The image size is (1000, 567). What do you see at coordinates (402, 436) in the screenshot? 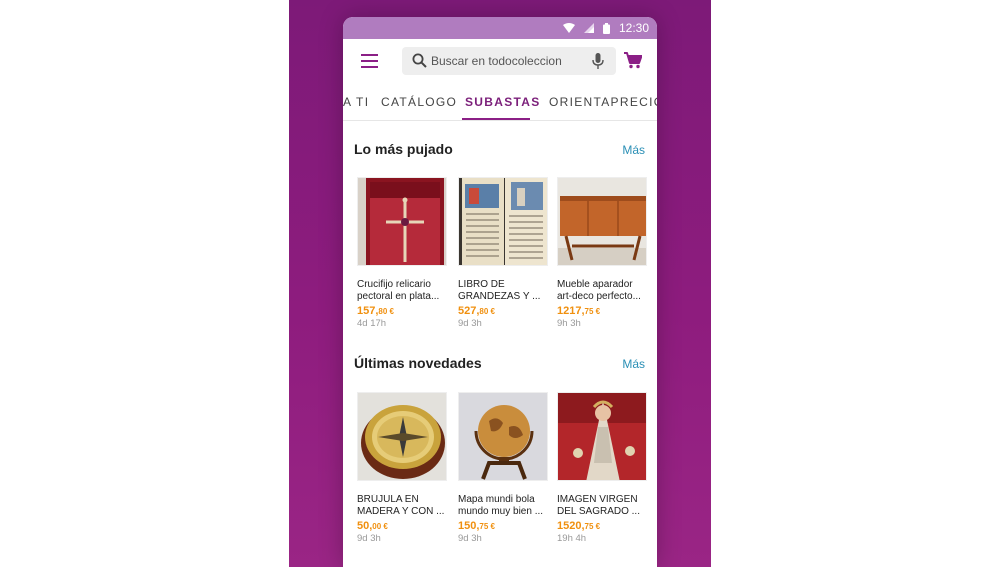
I see `compass-image` at bounding box center [402, 436].